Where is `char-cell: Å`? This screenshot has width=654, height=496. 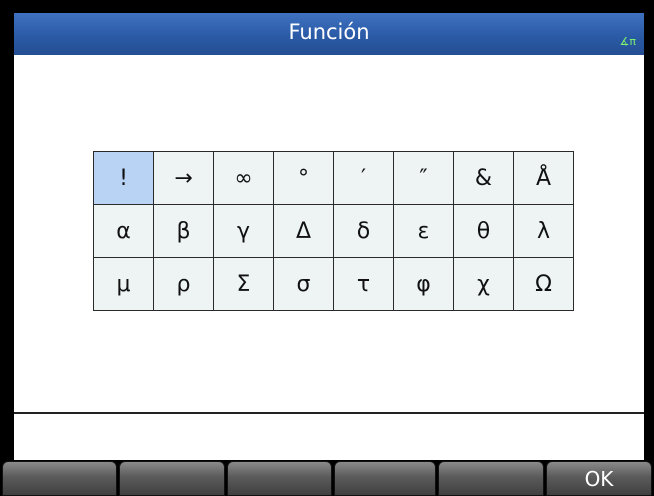
char-cell: Å is located at coordinates (543, 178).